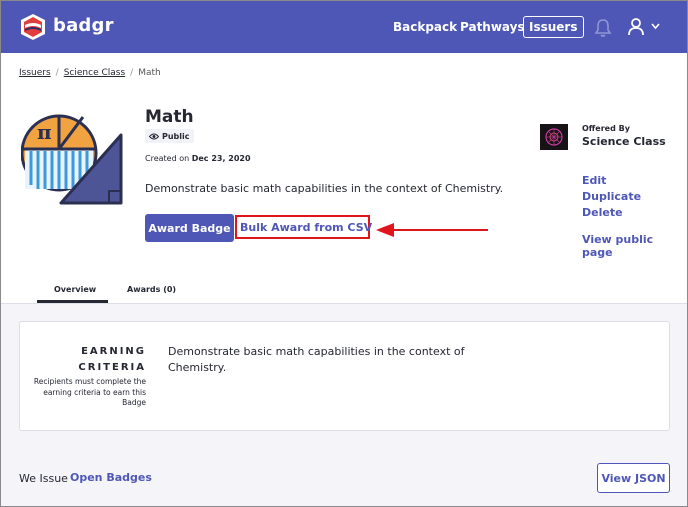  Describe the element at coordinates (221, 158) in the screenshot. I see `created-date-value: Dec 23, 2020` at that location.